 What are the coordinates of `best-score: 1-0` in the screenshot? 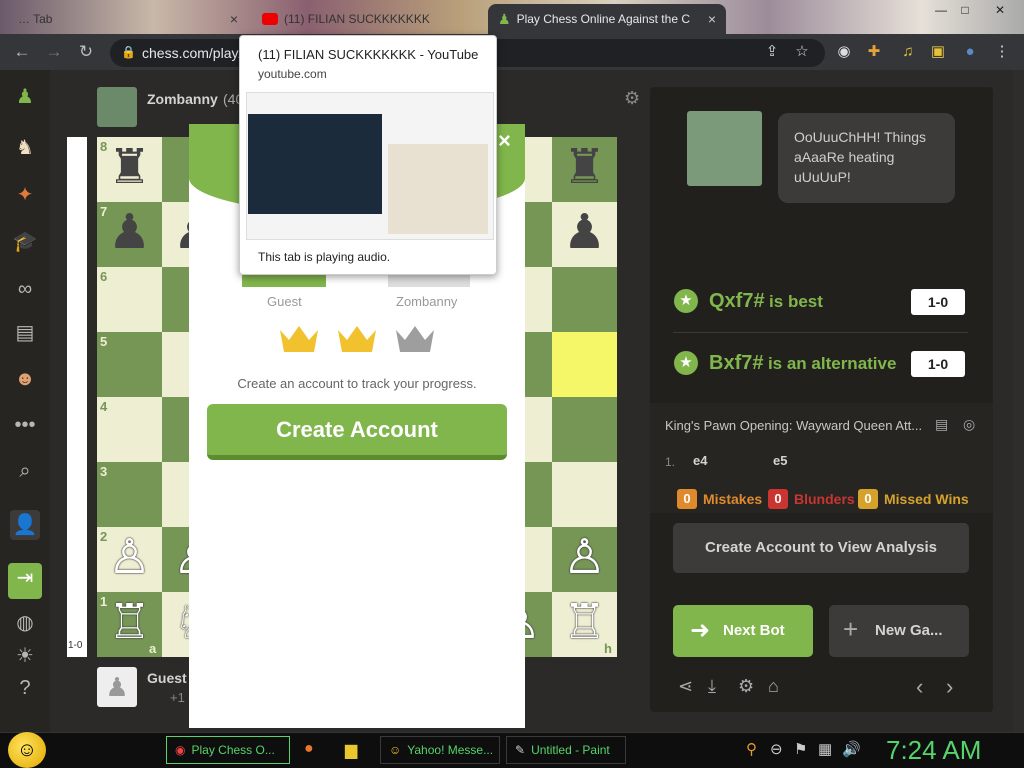 It's located at (938, 302).